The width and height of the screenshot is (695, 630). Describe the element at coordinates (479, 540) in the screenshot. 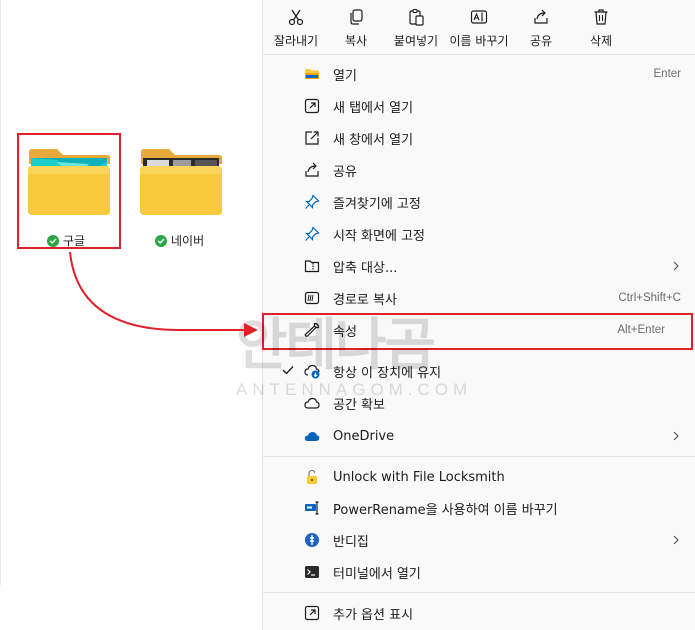

I see `menu-item-bandizip: 반디집` at that location.